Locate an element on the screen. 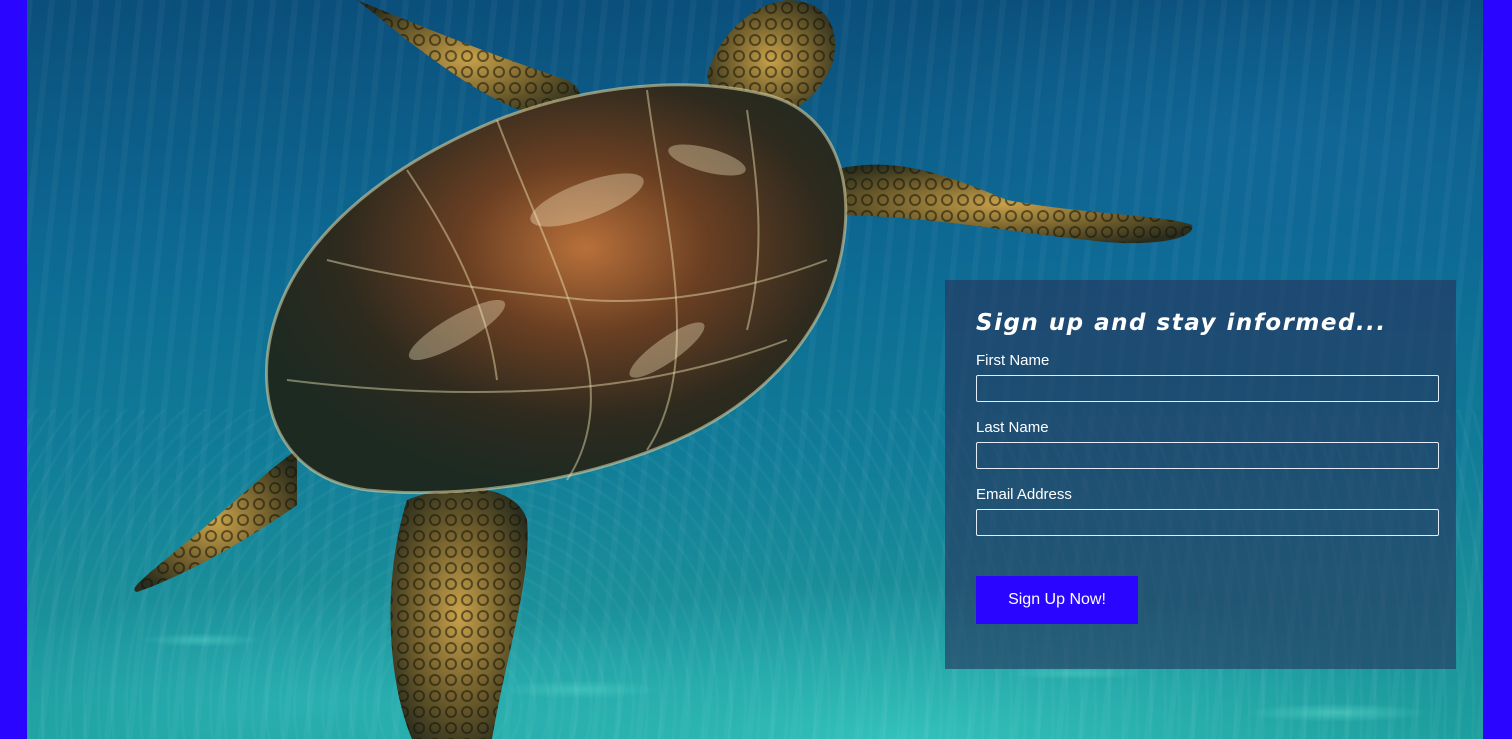 Image resolution: width=1512 pixels, height=739 pixels. last-name-input is located at coordinates (1207, 455).